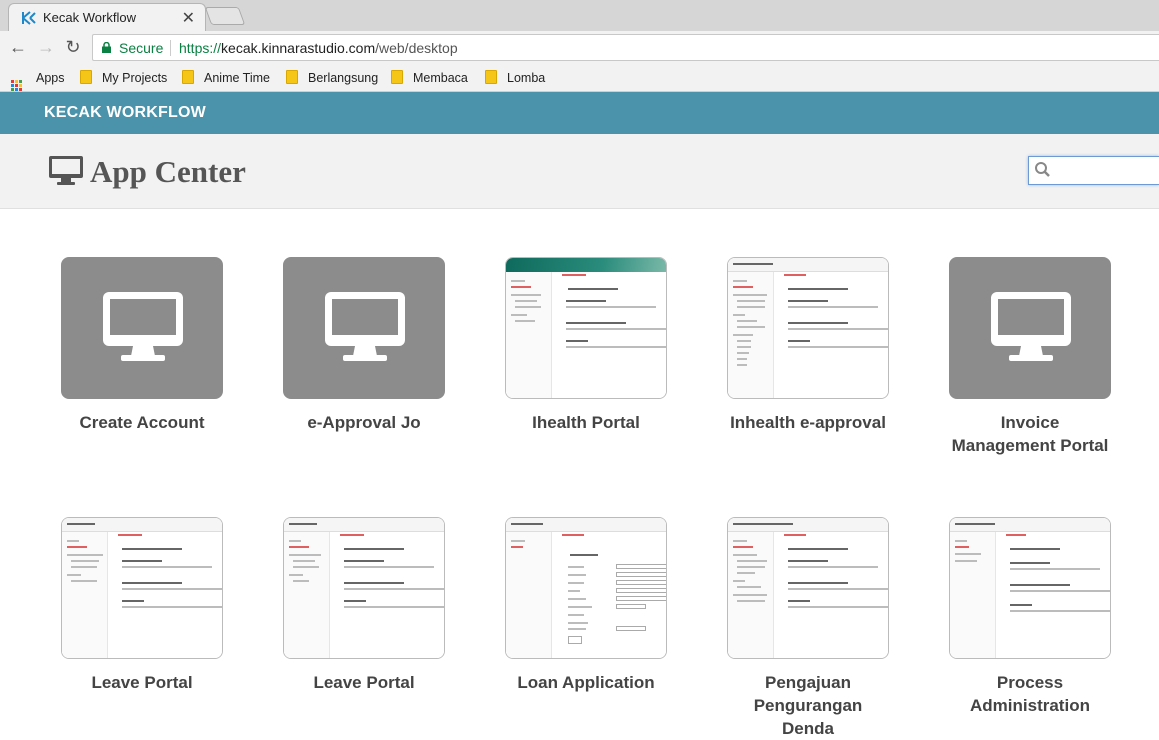 Image resolution: width=1159 pixels, height=740 pixels. Describe the element at coordinates (168, 171) in the screenshot. I see `page-title: App Center` at that location.